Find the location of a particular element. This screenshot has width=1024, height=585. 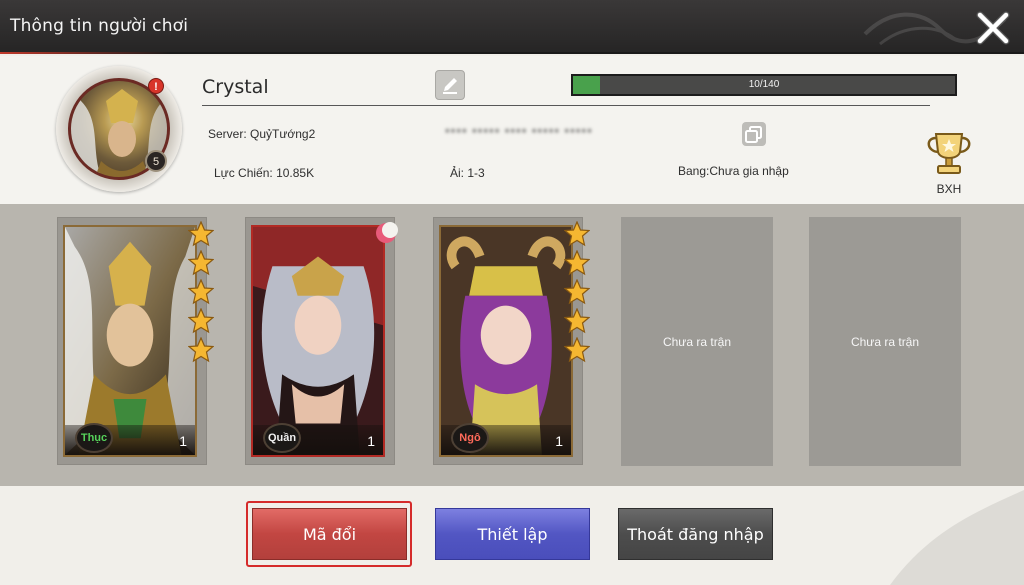

hero-card-3: Ngô 1 is located at coordinates (506, 341).